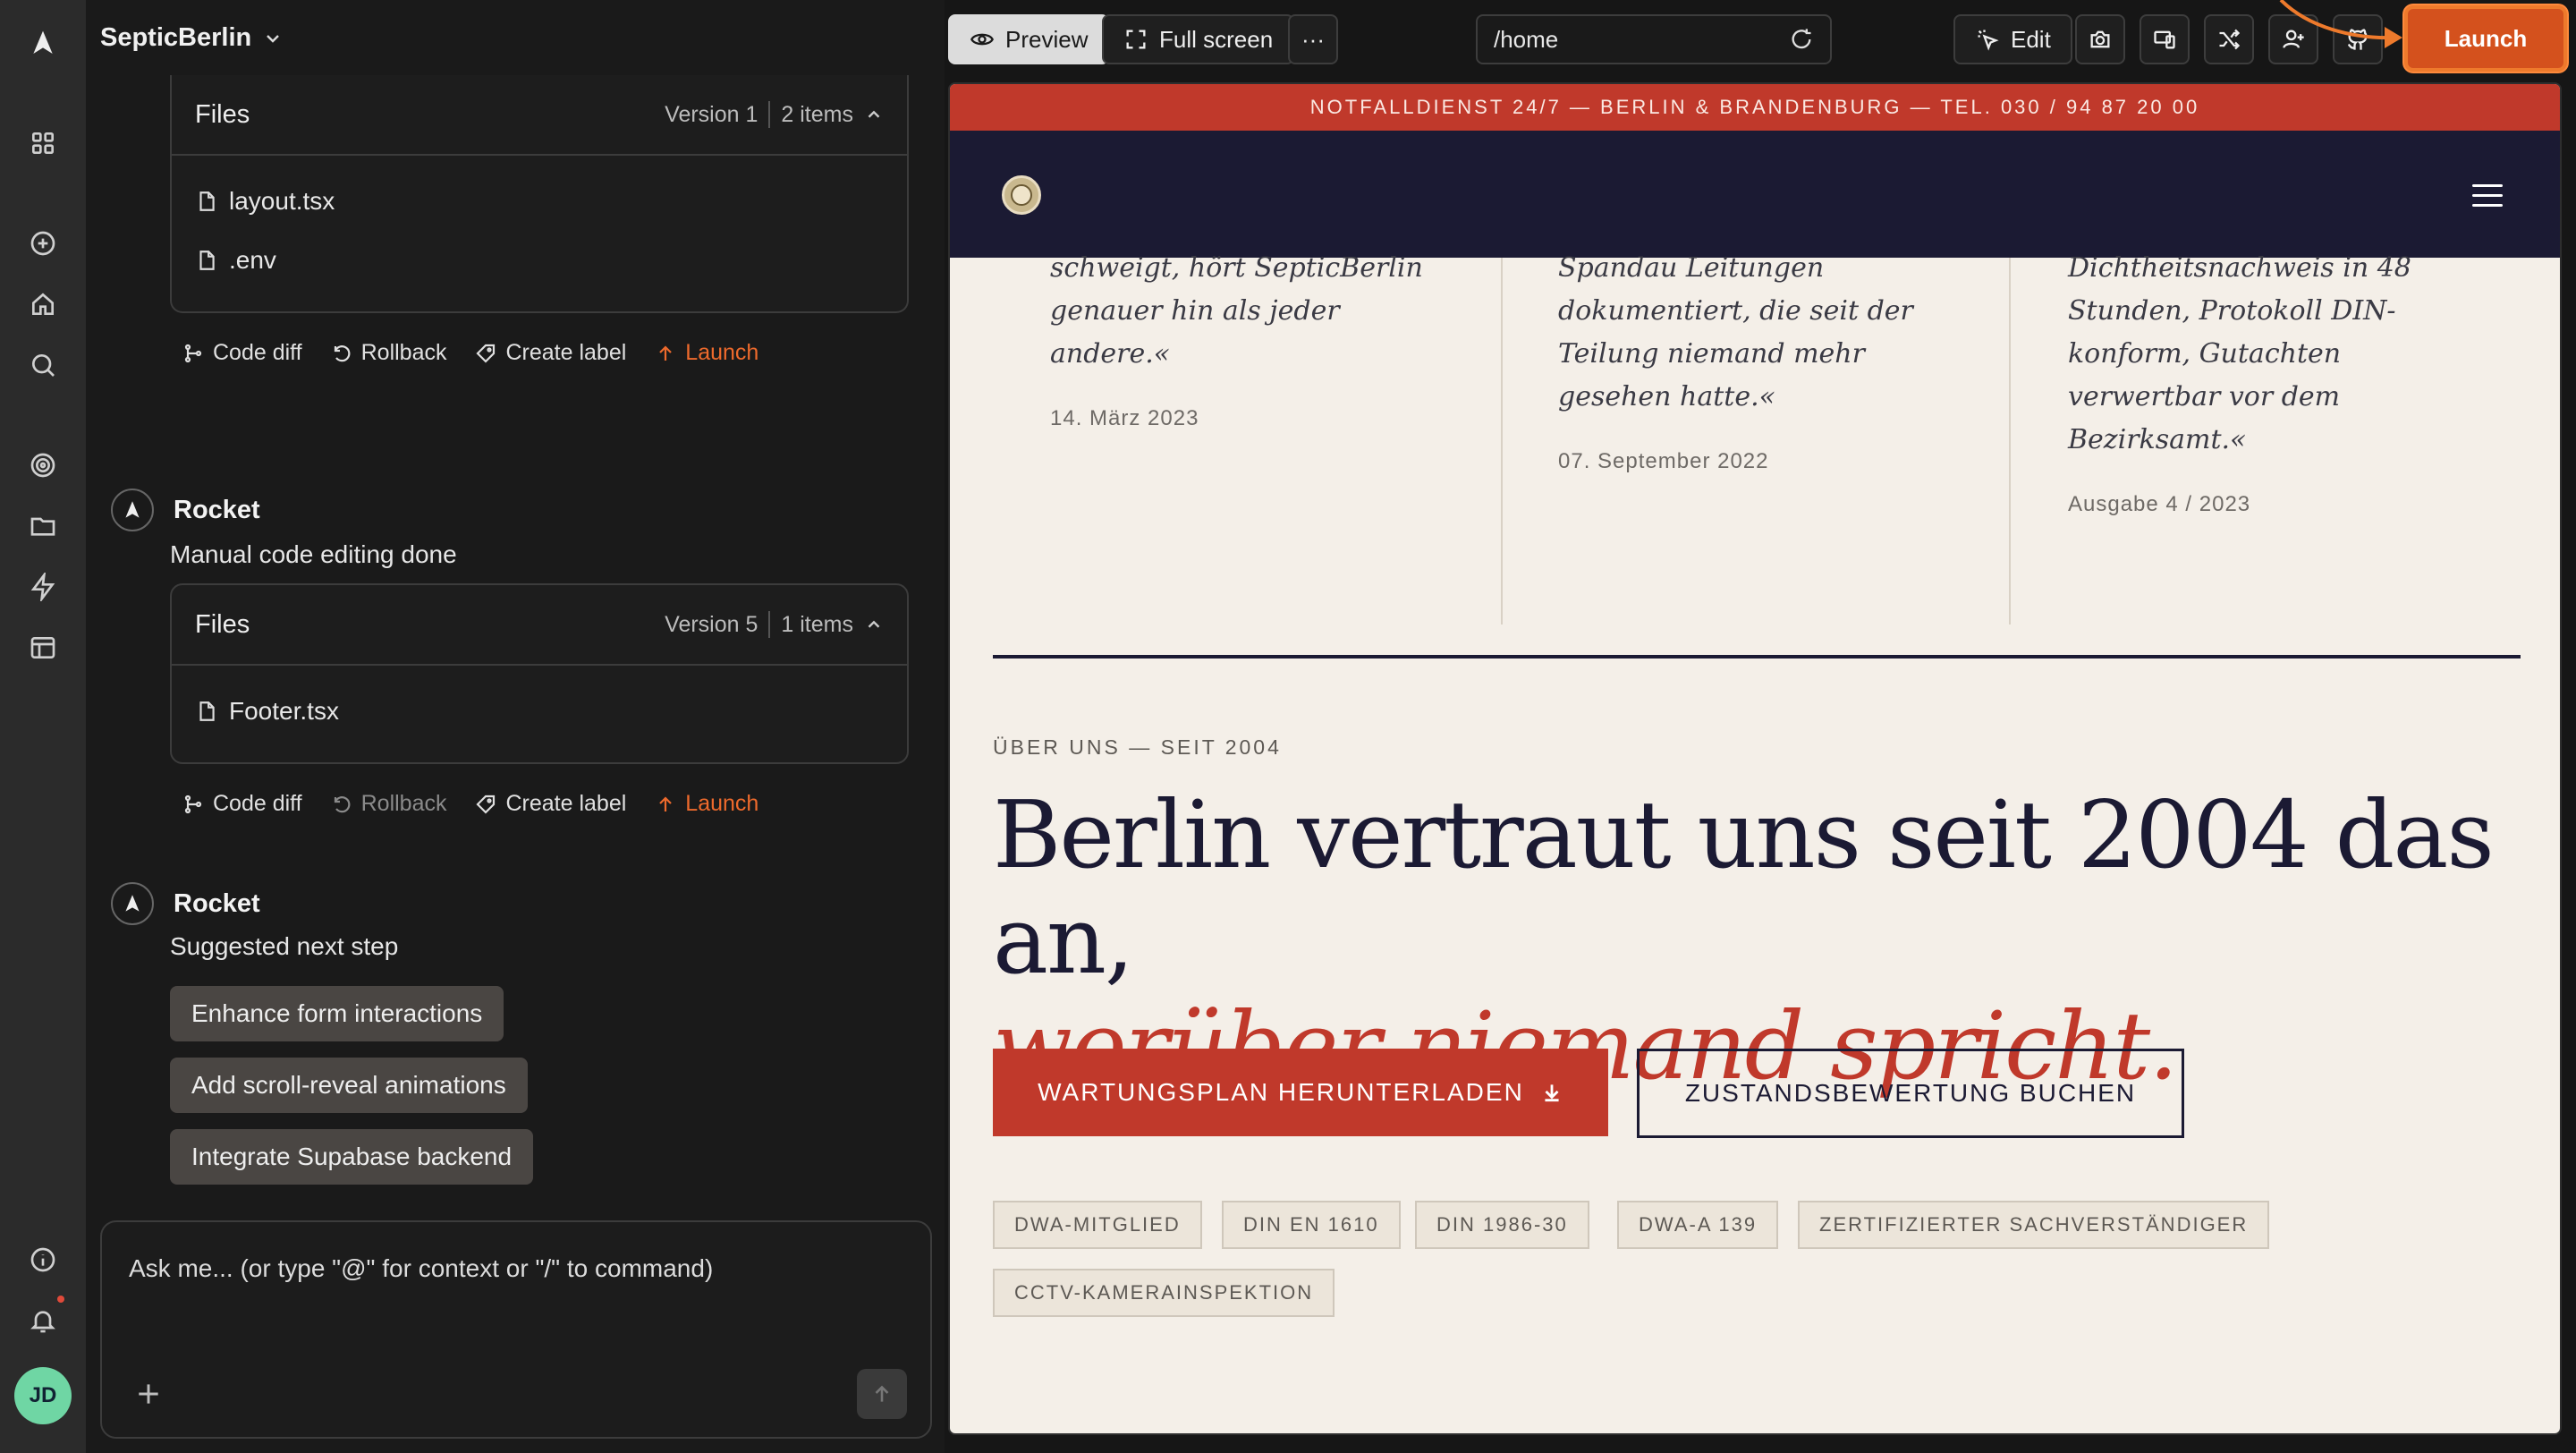 This screenshot has width=2576, height=1453. What do you see at coordinates (711, 114) in the screenshot?
I see `version-label: Version 1` at bounding box center [711, 114].